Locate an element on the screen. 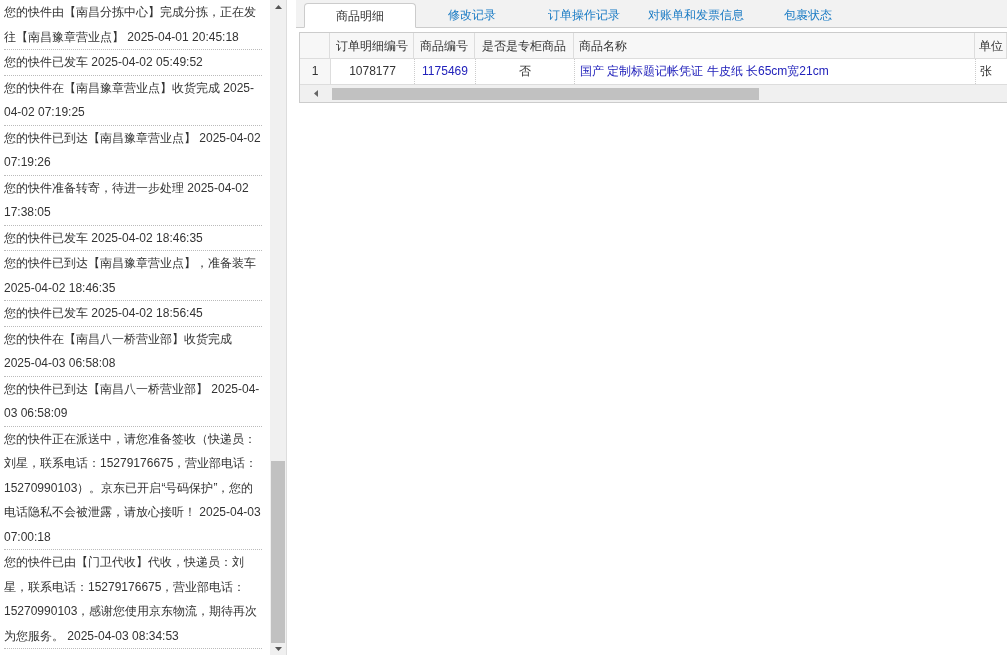  tracking-entry: 您的快件已到达【南昌八一桥营业部】 2025-04-03 06:58:09 is located at coordinates (133, 401).